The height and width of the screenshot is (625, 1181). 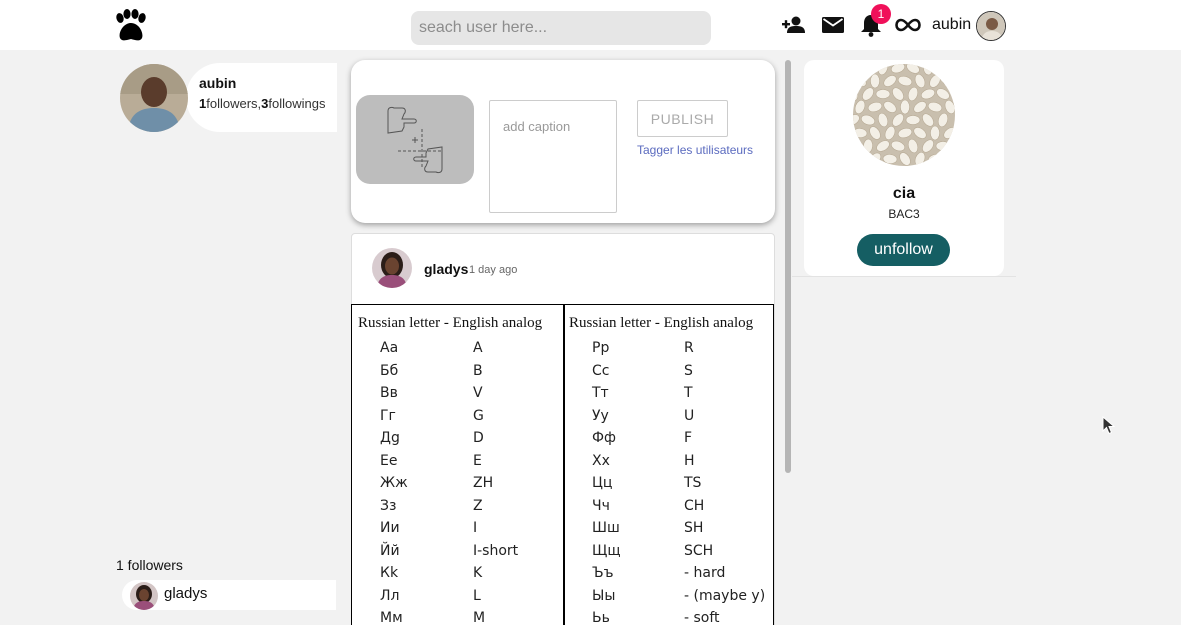 What do you see at coordinates (217, 83) in the screenshot?
I see `profile-name: aubin` at bounding box center [217, 83].